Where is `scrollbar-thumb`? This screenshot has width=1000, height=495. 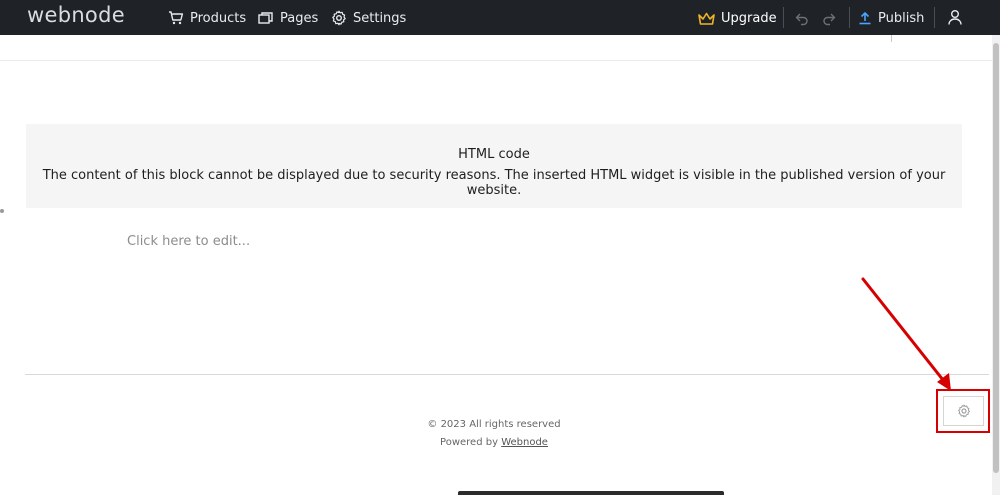 scrollbar-thumb is located at coordinates (996, 258).